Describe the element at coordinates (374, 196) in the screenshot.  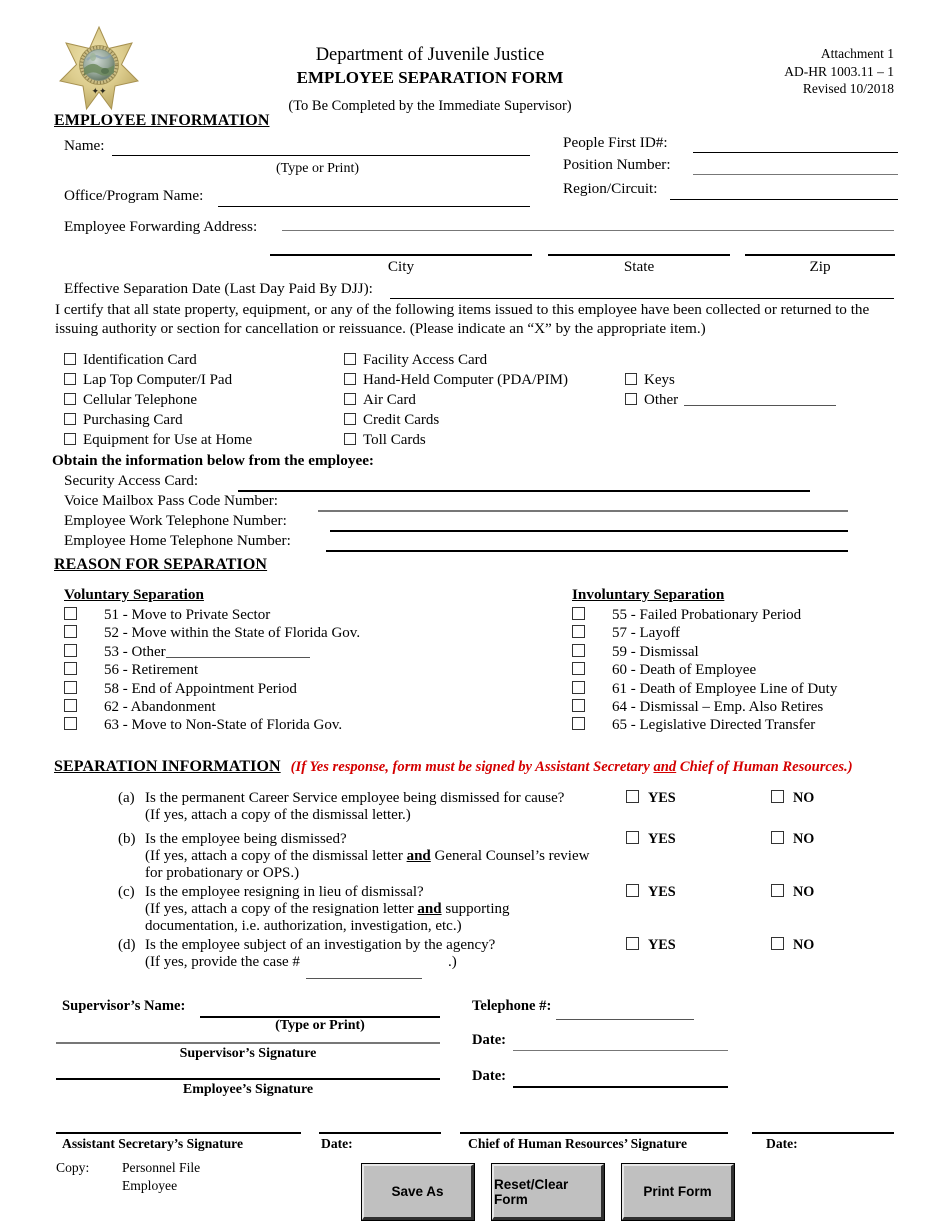
I see `office-program-input` at that location.